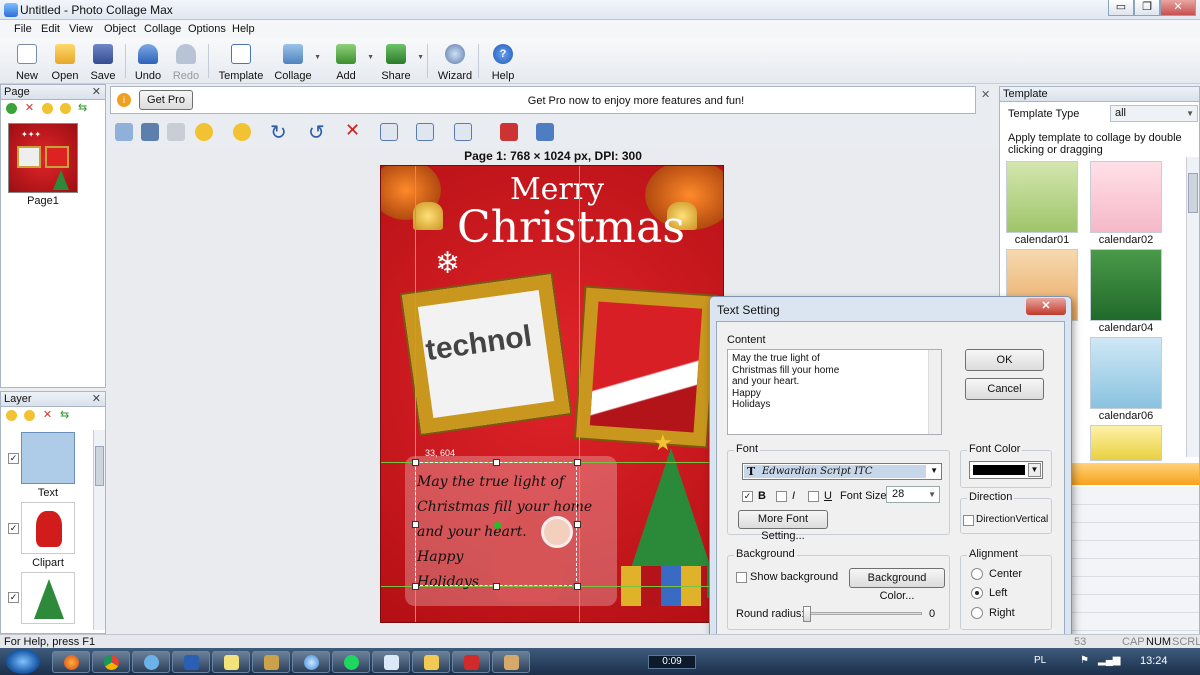  I want to click on rotate-handle, so click(497, 525).